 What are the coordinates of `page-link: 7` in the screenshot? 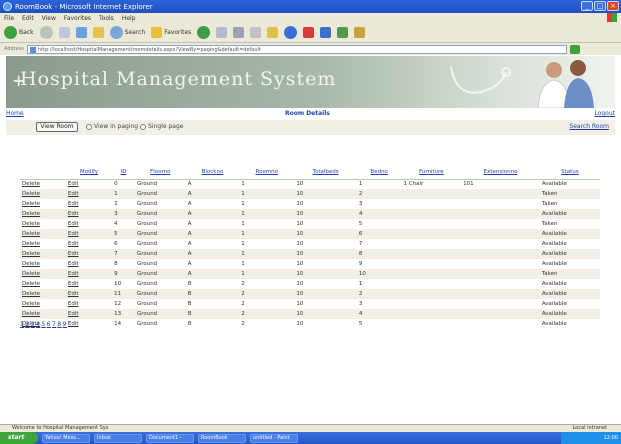 It's located at (54, 324).